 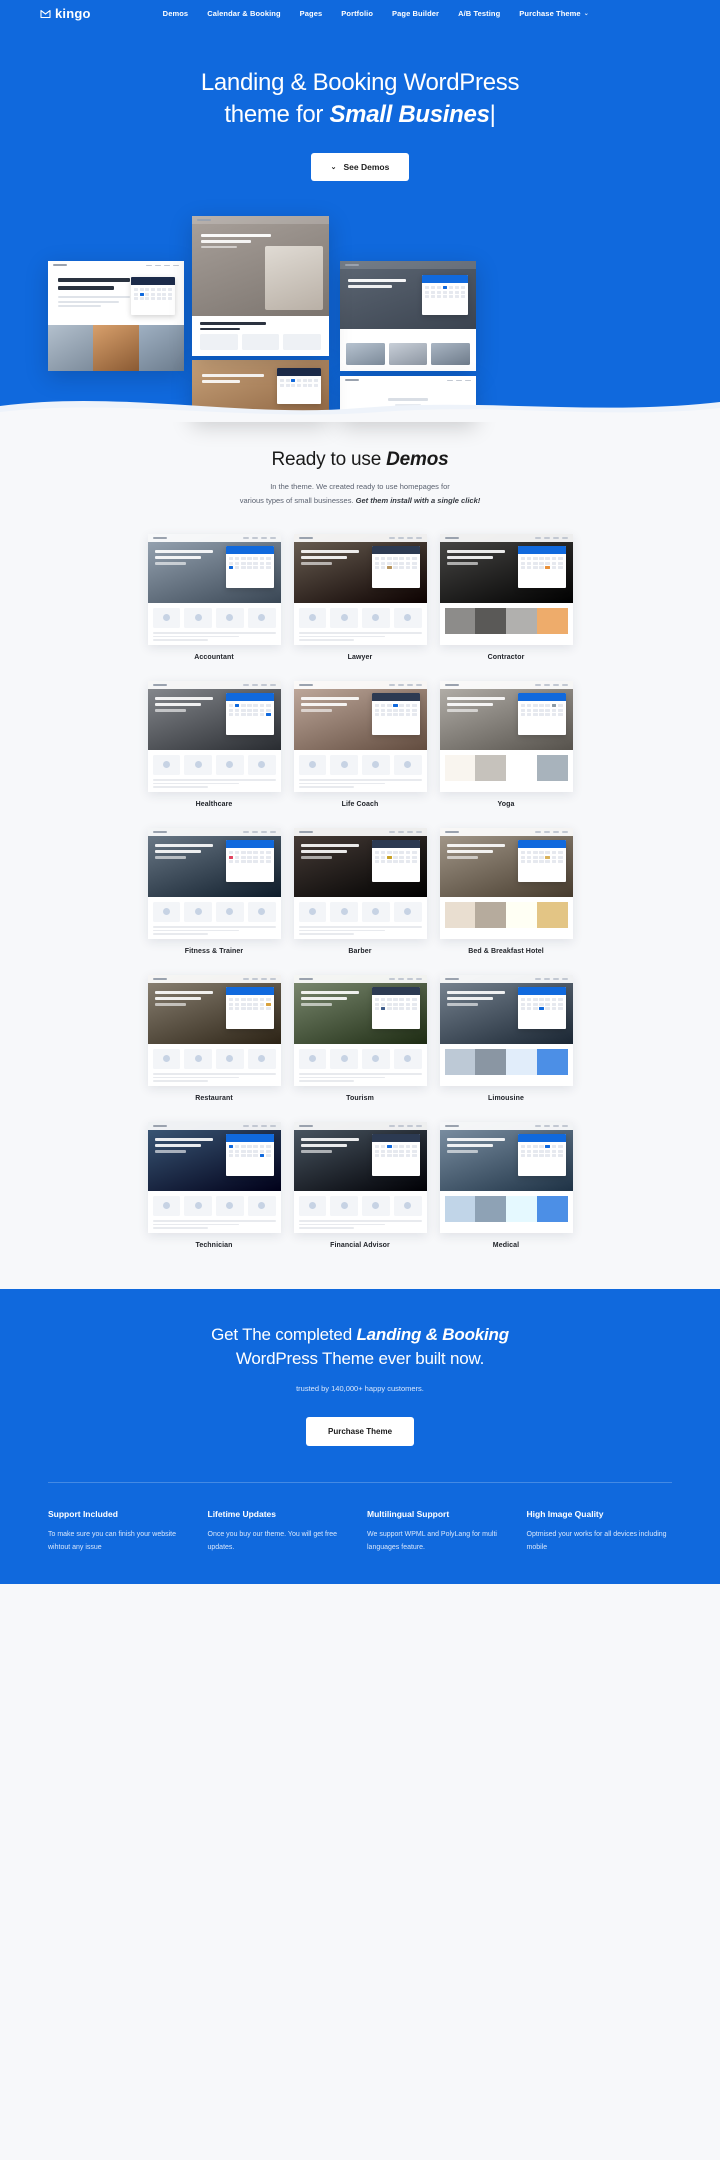 I want to click on nav-item-portfolio: Portfolio, so click(x=357, y=13).